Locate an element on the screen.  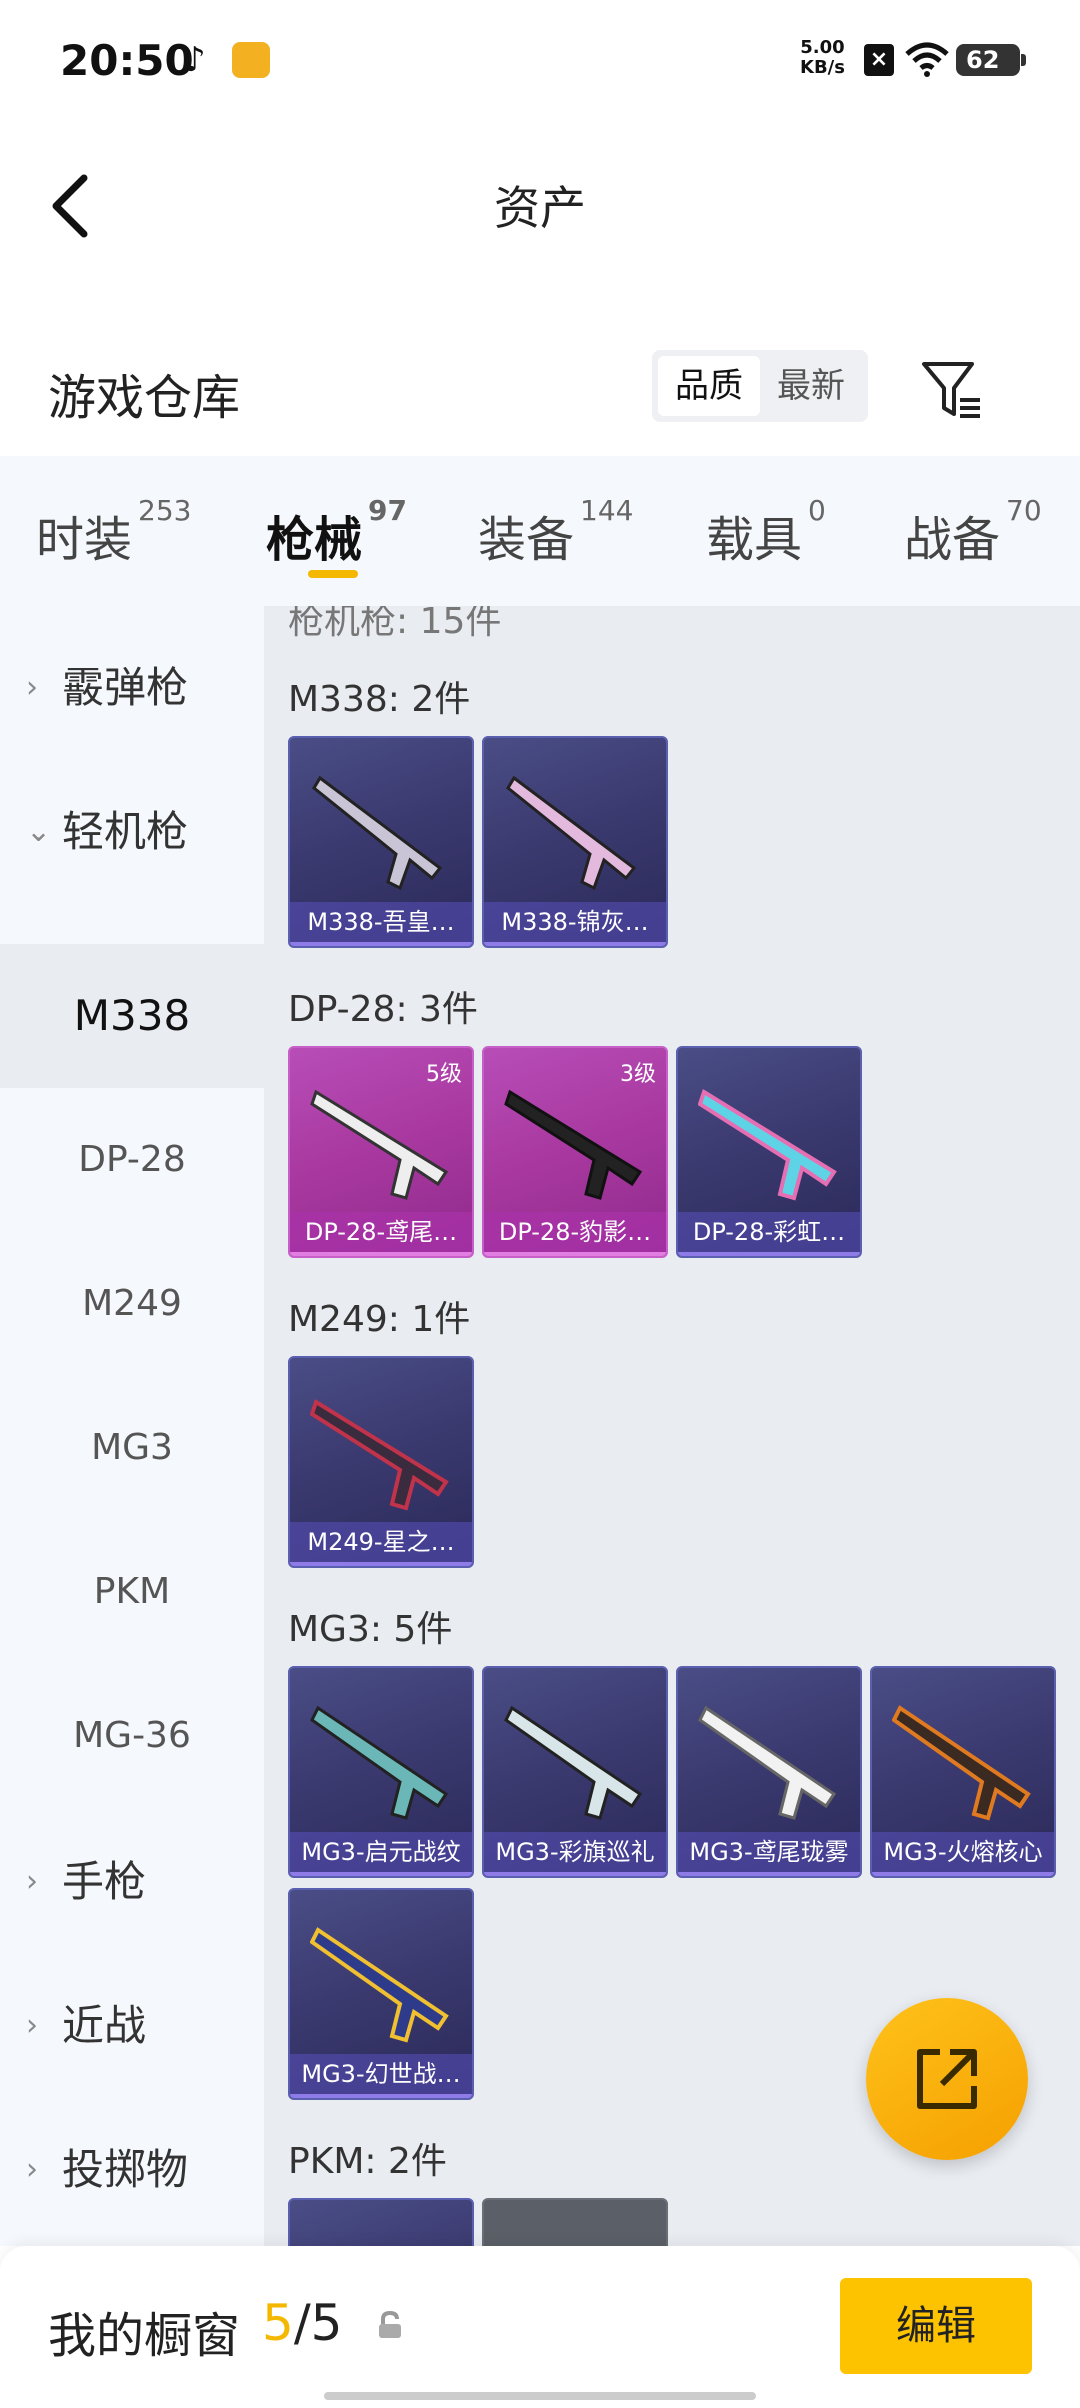
sidebar-item-melee: › 近战 is located at coordinates (132, 2026).